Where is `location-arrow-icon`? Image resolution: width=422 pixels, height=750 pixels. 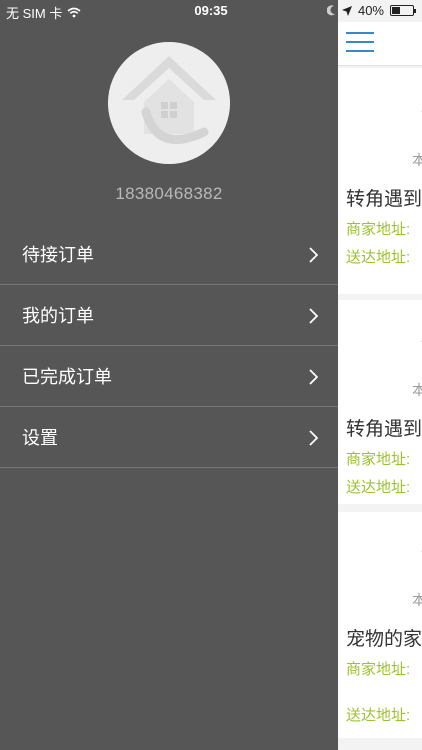
location-arrow-icon is located at coordinates (346, 10).